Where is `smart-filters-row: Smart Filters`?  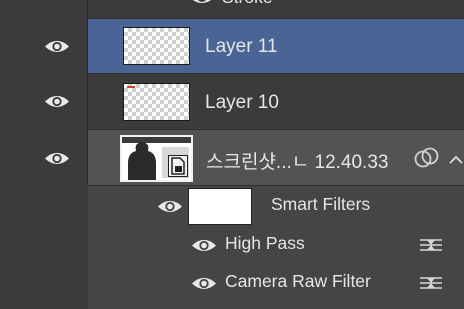 smart-filters-row: Smart Filters is located at coordinates (232, 206).